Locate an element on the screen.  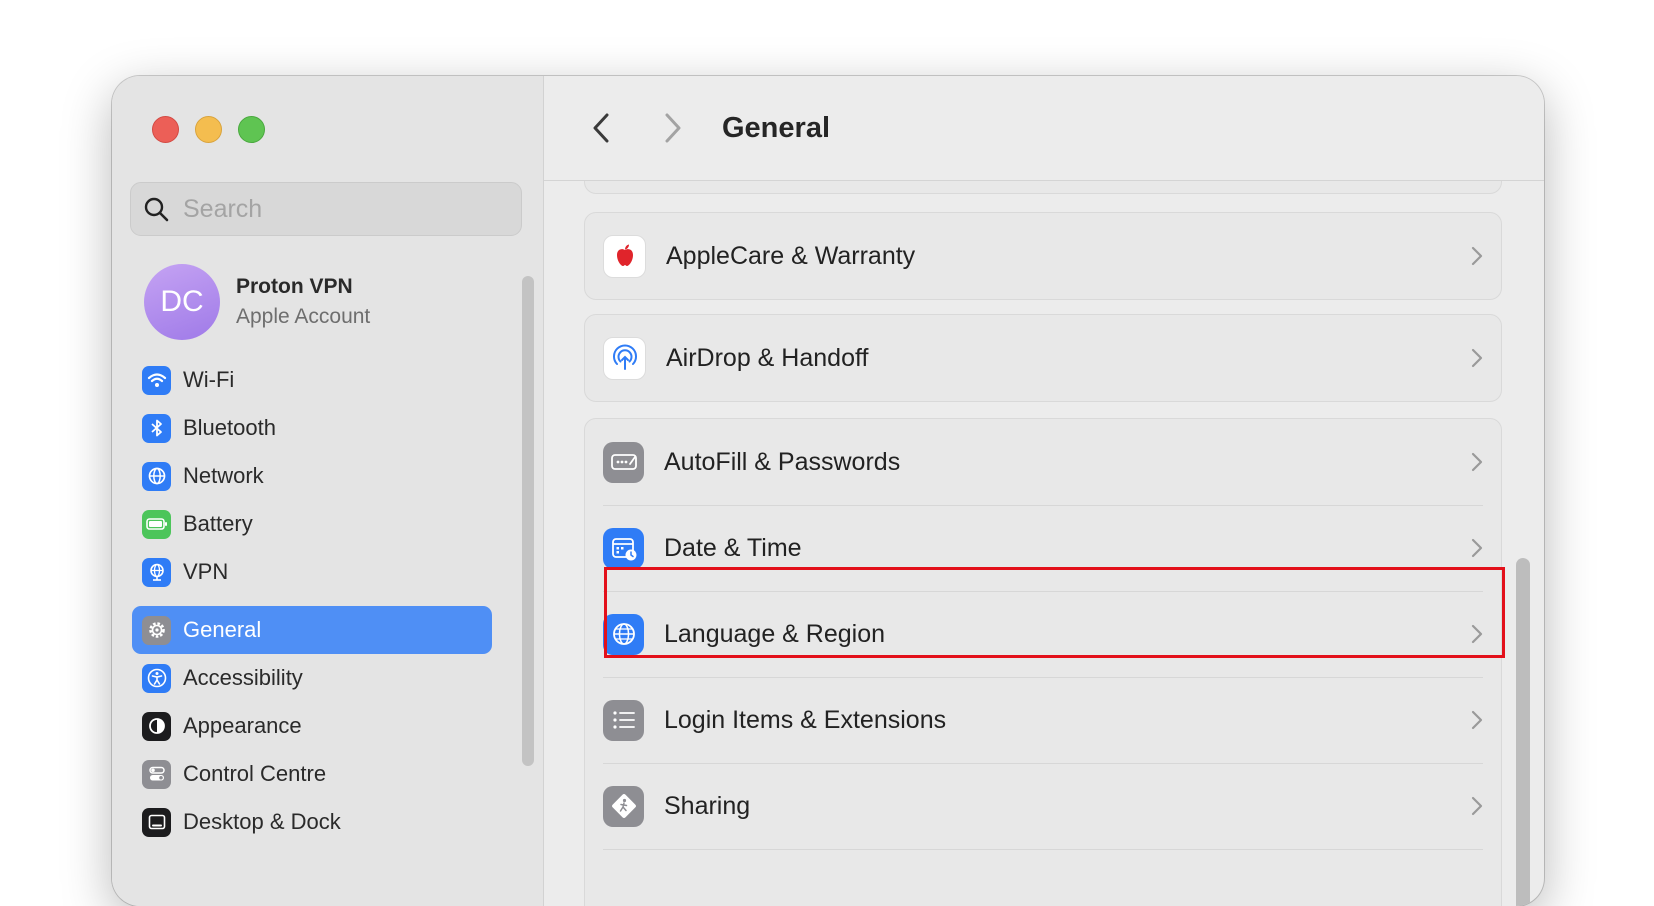
globe-icon is located at coordinates (156, 476).